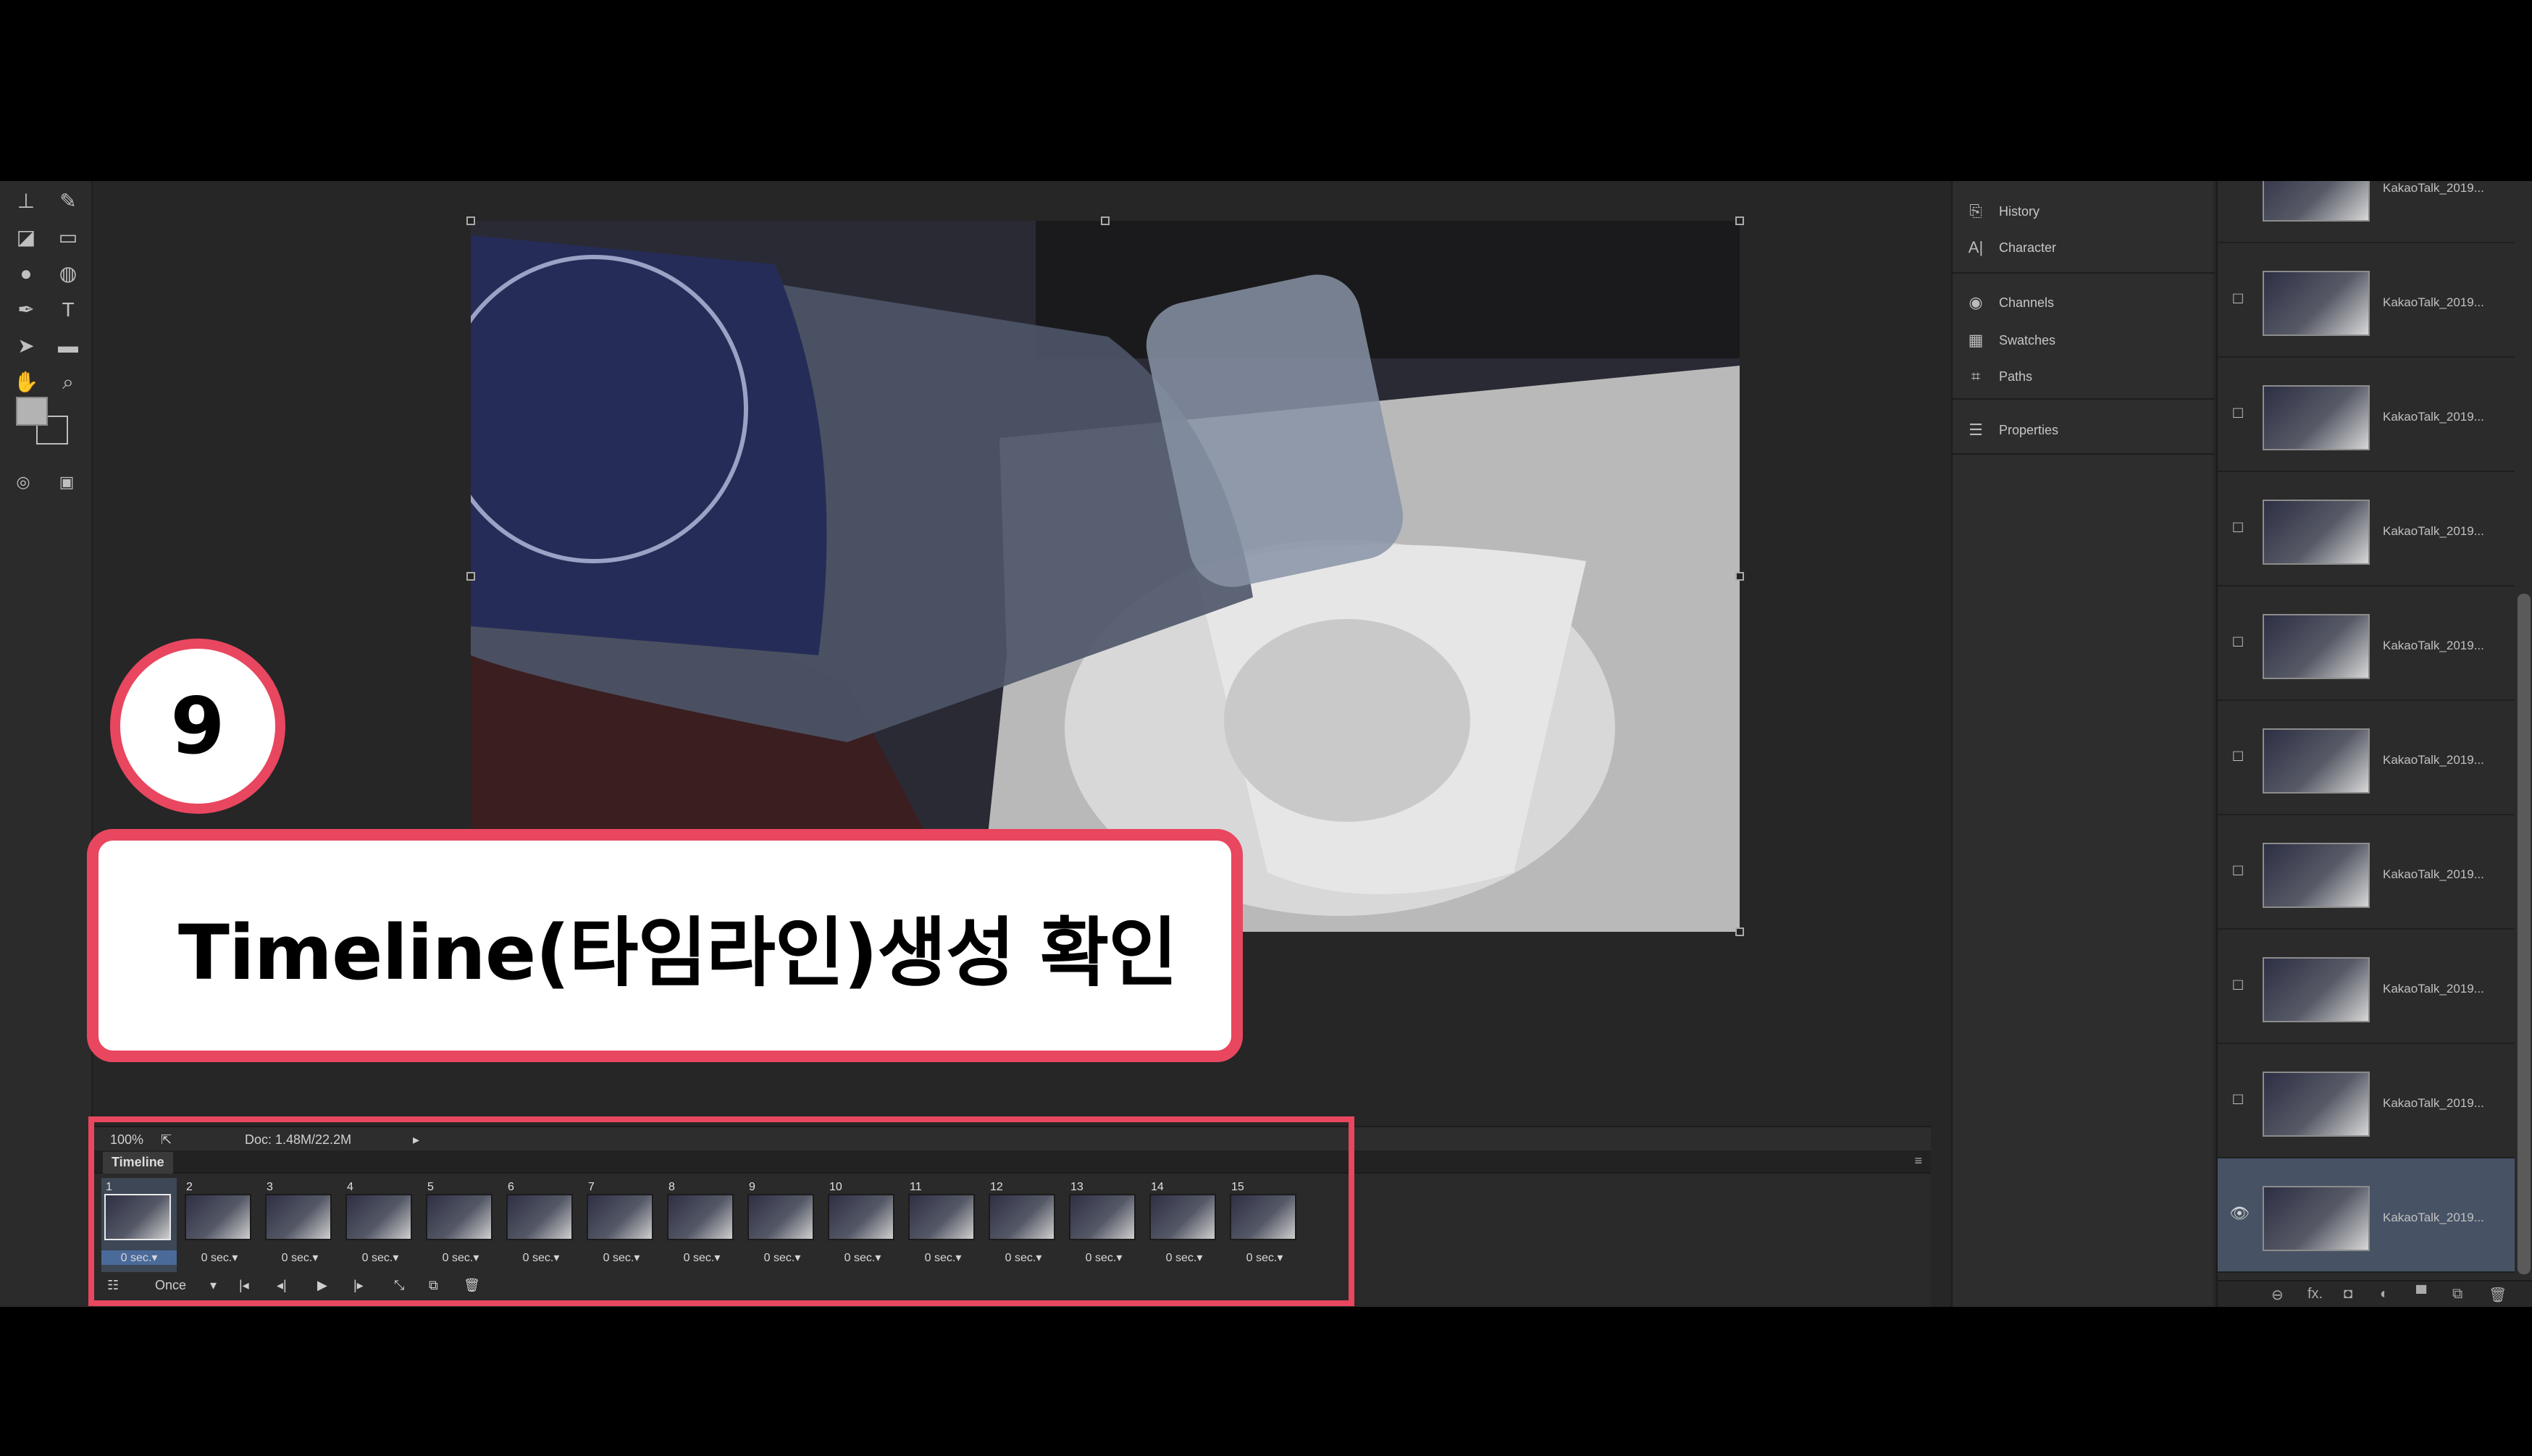 This screenshot has height=1456, width=2532. Describe the element at coordinates (23, 482) in the screenshot. I see `quick-mask-icon: ◎` at that location.